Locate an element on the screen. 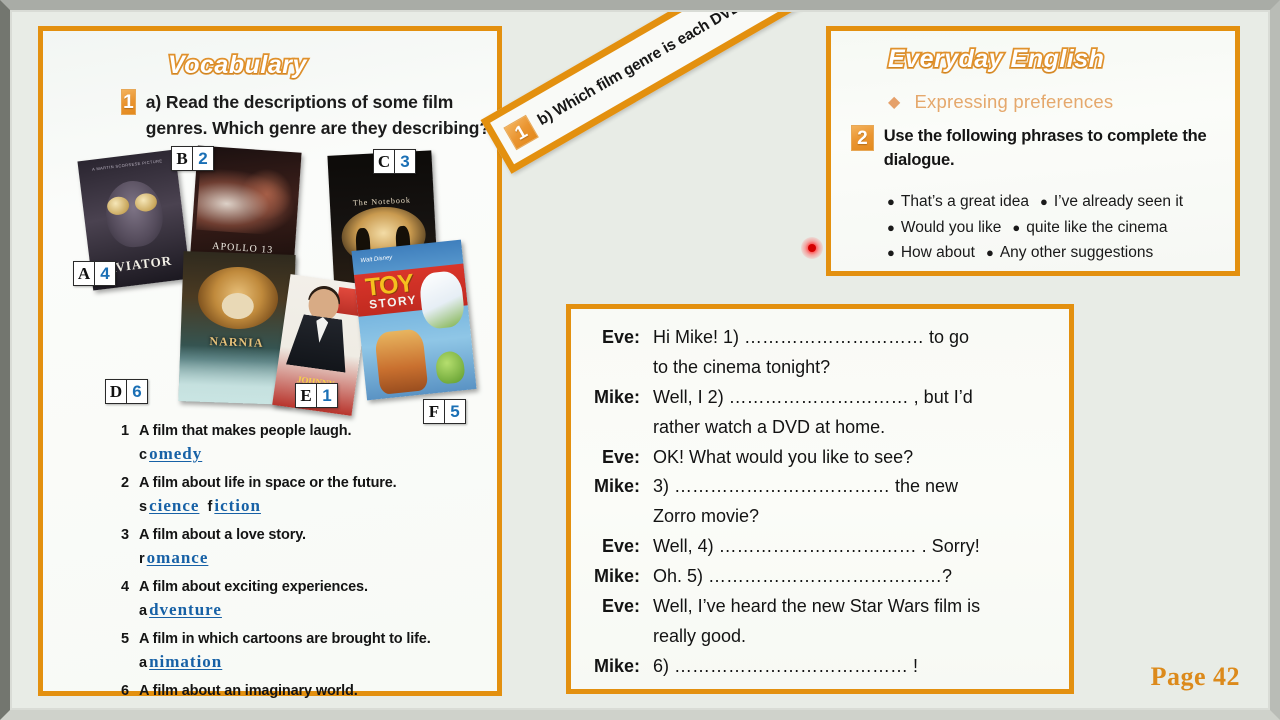  dvd-a-topline: A MARTIN SCORSESE PICTURE is located at coordinates (127, 165).